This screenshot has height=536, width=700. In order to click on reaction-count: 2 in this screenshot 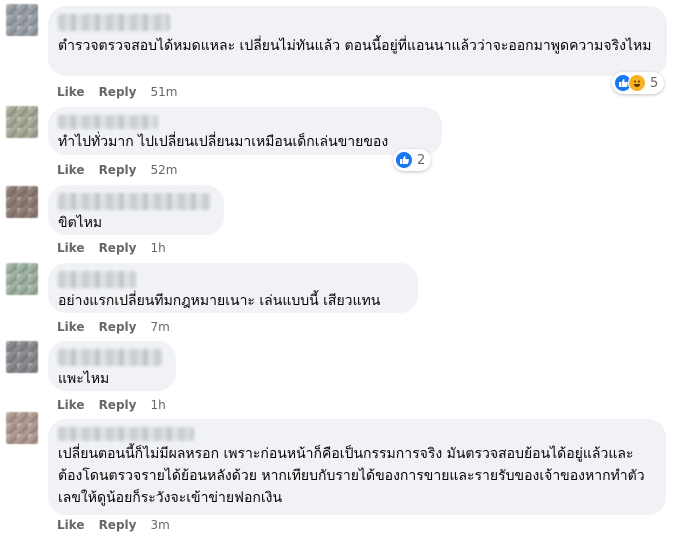, I will do `click(421, 160)`.